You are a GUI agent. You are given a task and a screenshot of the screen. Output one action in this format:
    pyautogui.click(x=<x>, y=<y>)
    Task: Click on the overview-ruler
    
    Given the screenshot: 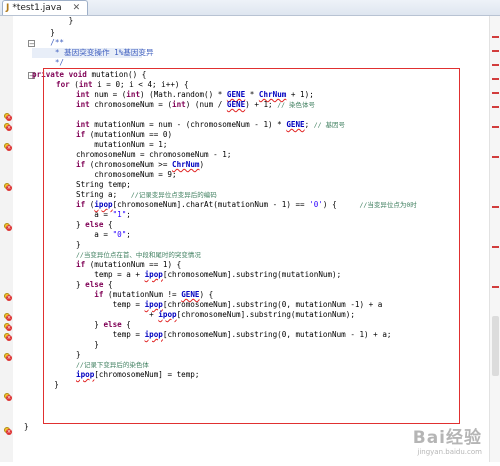 What is the action you would take?
    pyautogui.click(x=494, y=239)
    